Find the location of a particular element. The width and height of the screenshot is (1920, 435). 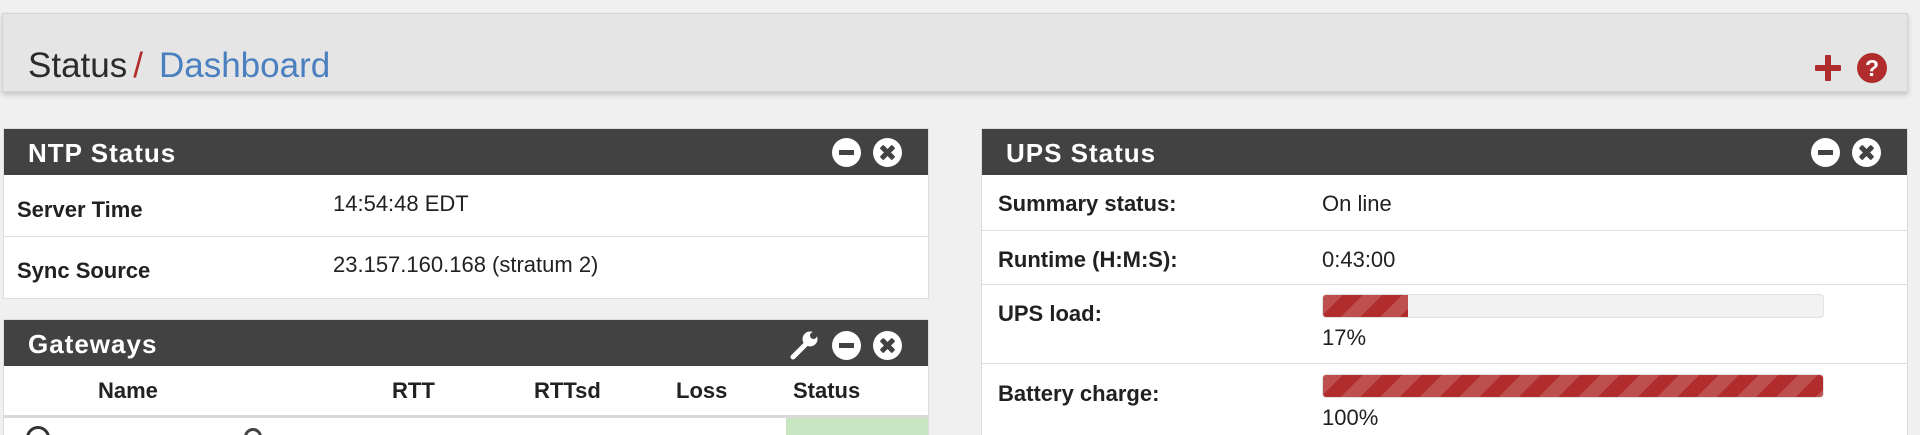

battery-charge-bar is located at coordinates (1573, 386).